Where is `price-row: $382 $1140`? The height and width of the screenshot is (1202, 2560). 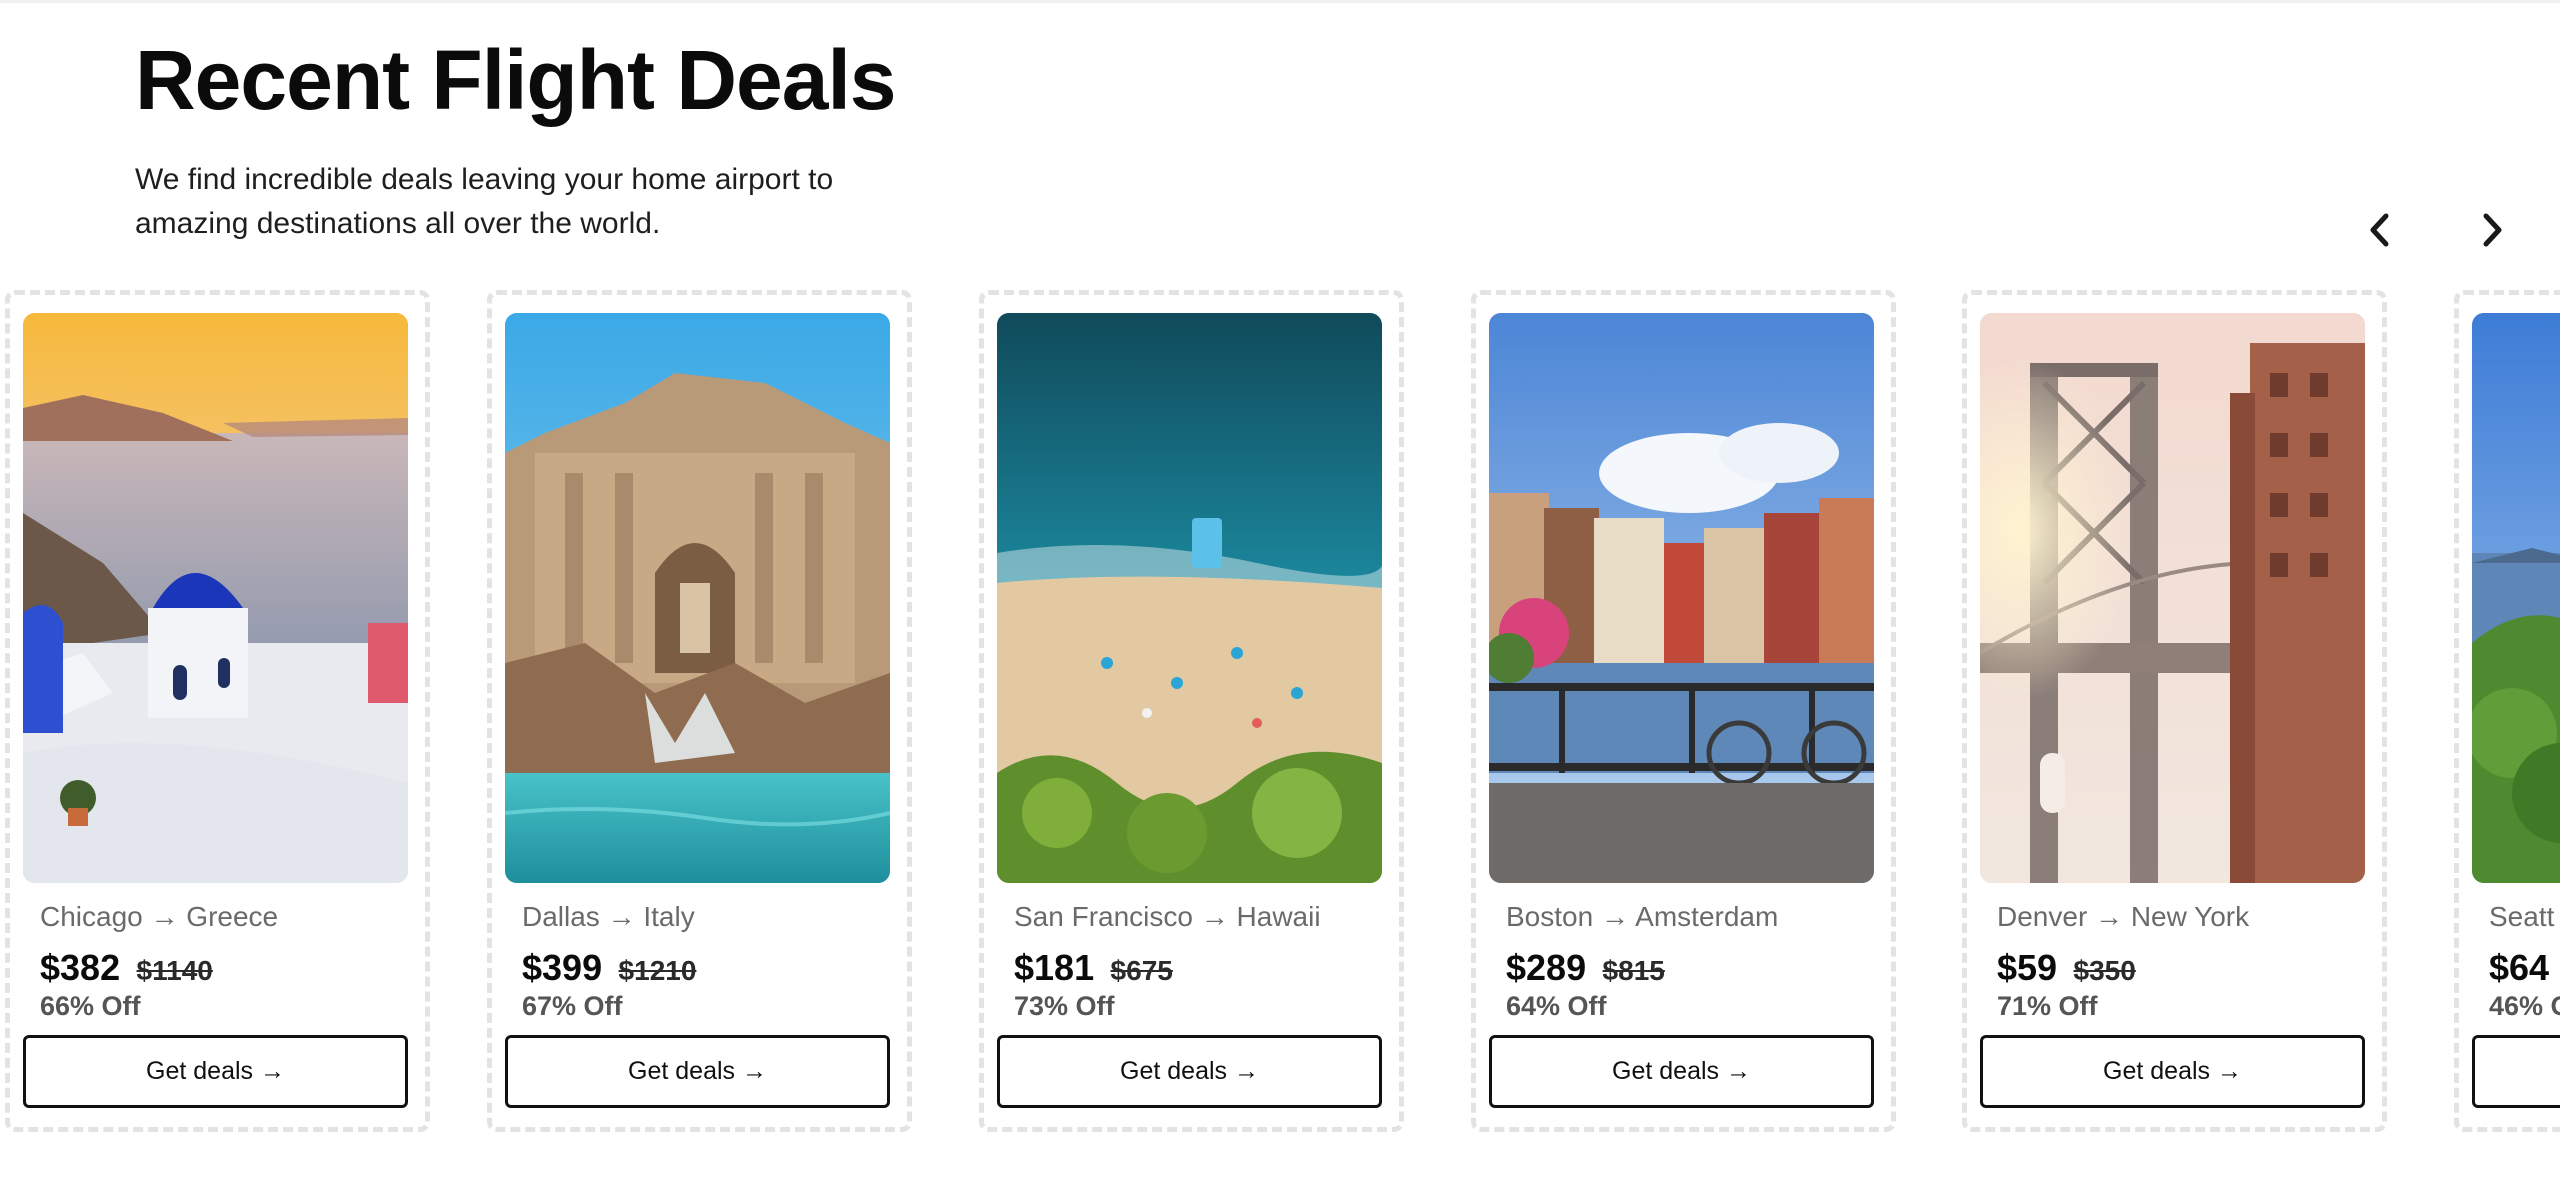 price-row: $382 $1140 is located at coordinates (126, 968).